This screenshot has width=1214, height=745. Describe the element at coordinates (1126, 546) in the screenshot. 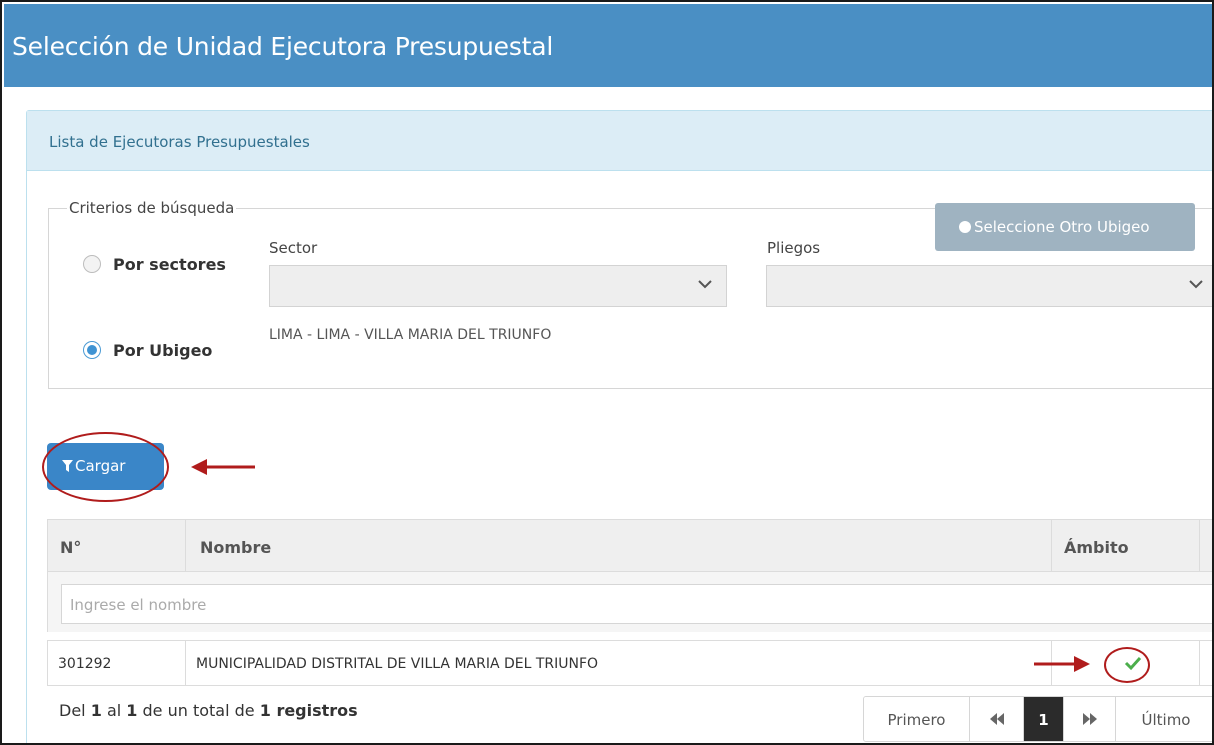

I see `col-header-ambito: Ámbito` at that location.